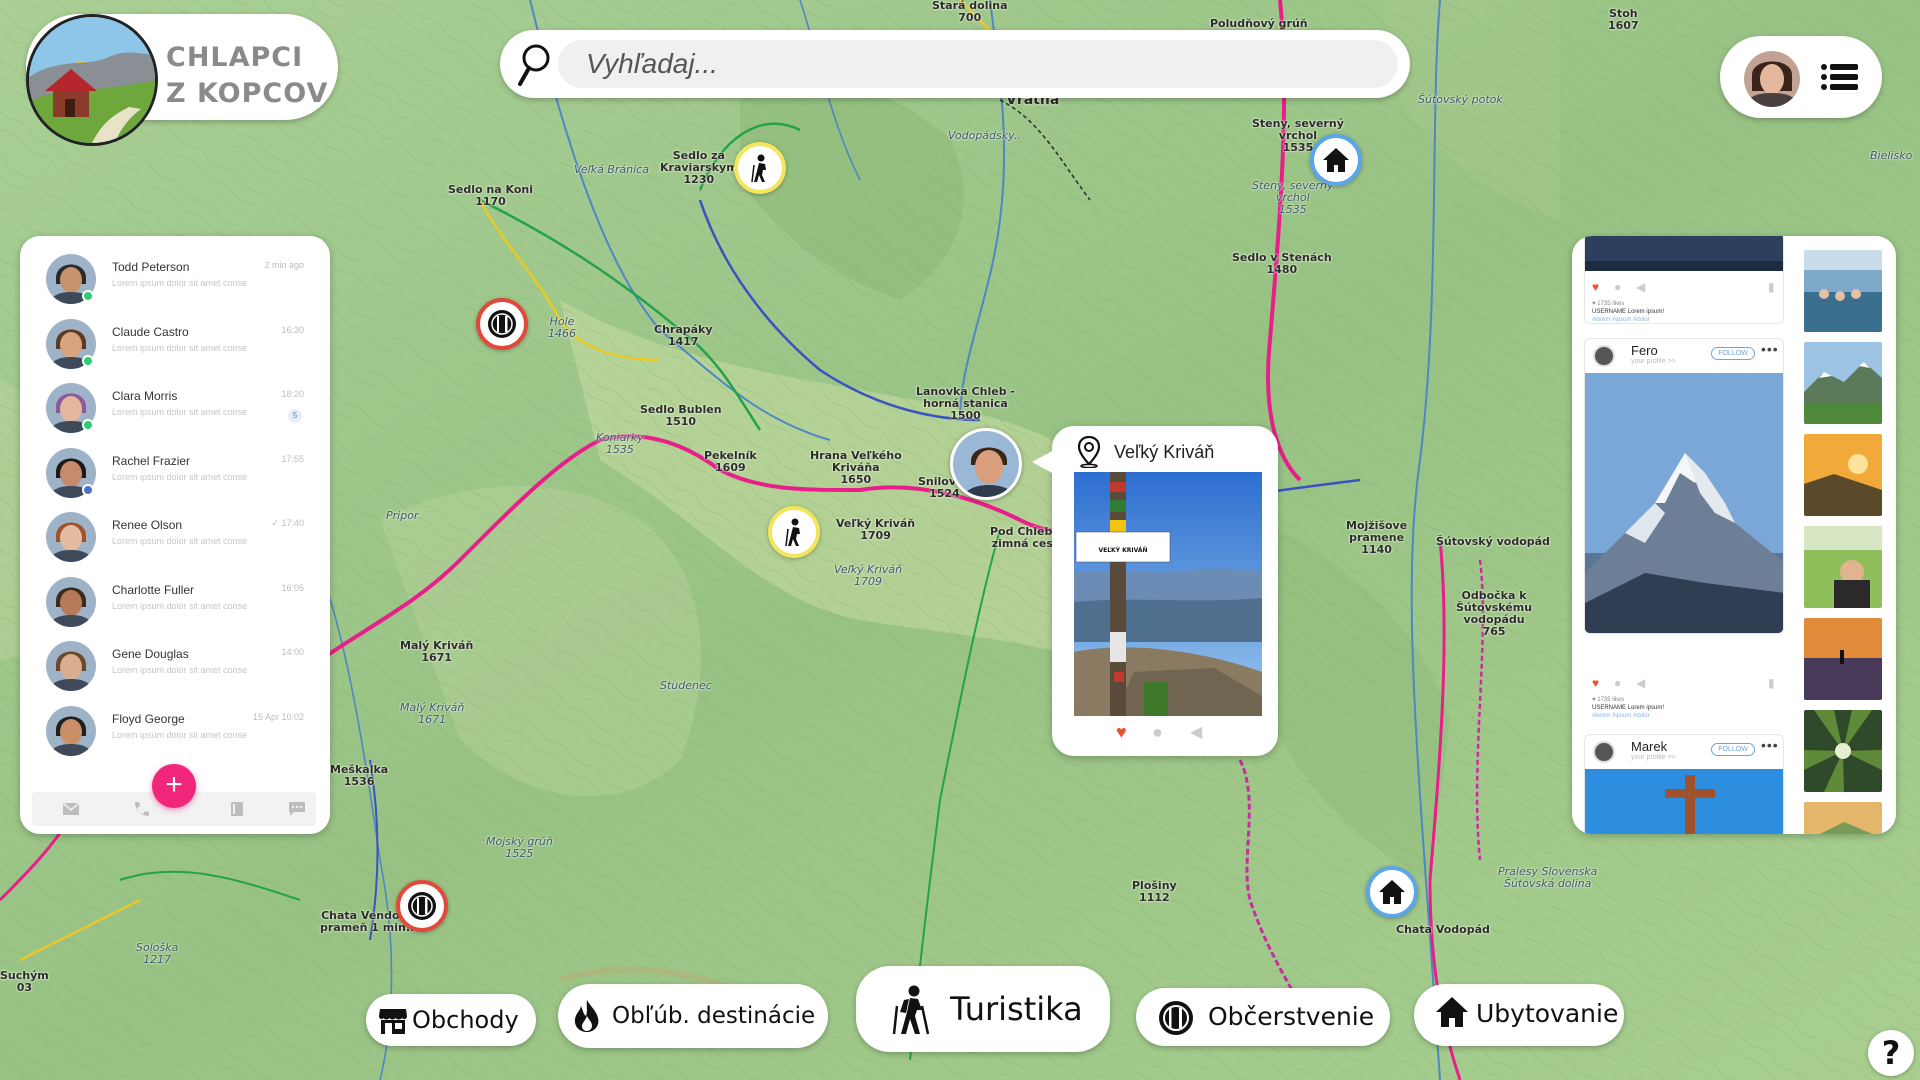 This screenshot has width=1920, height=1080. I want to click on message-time: 14:00, so click(292, 652).